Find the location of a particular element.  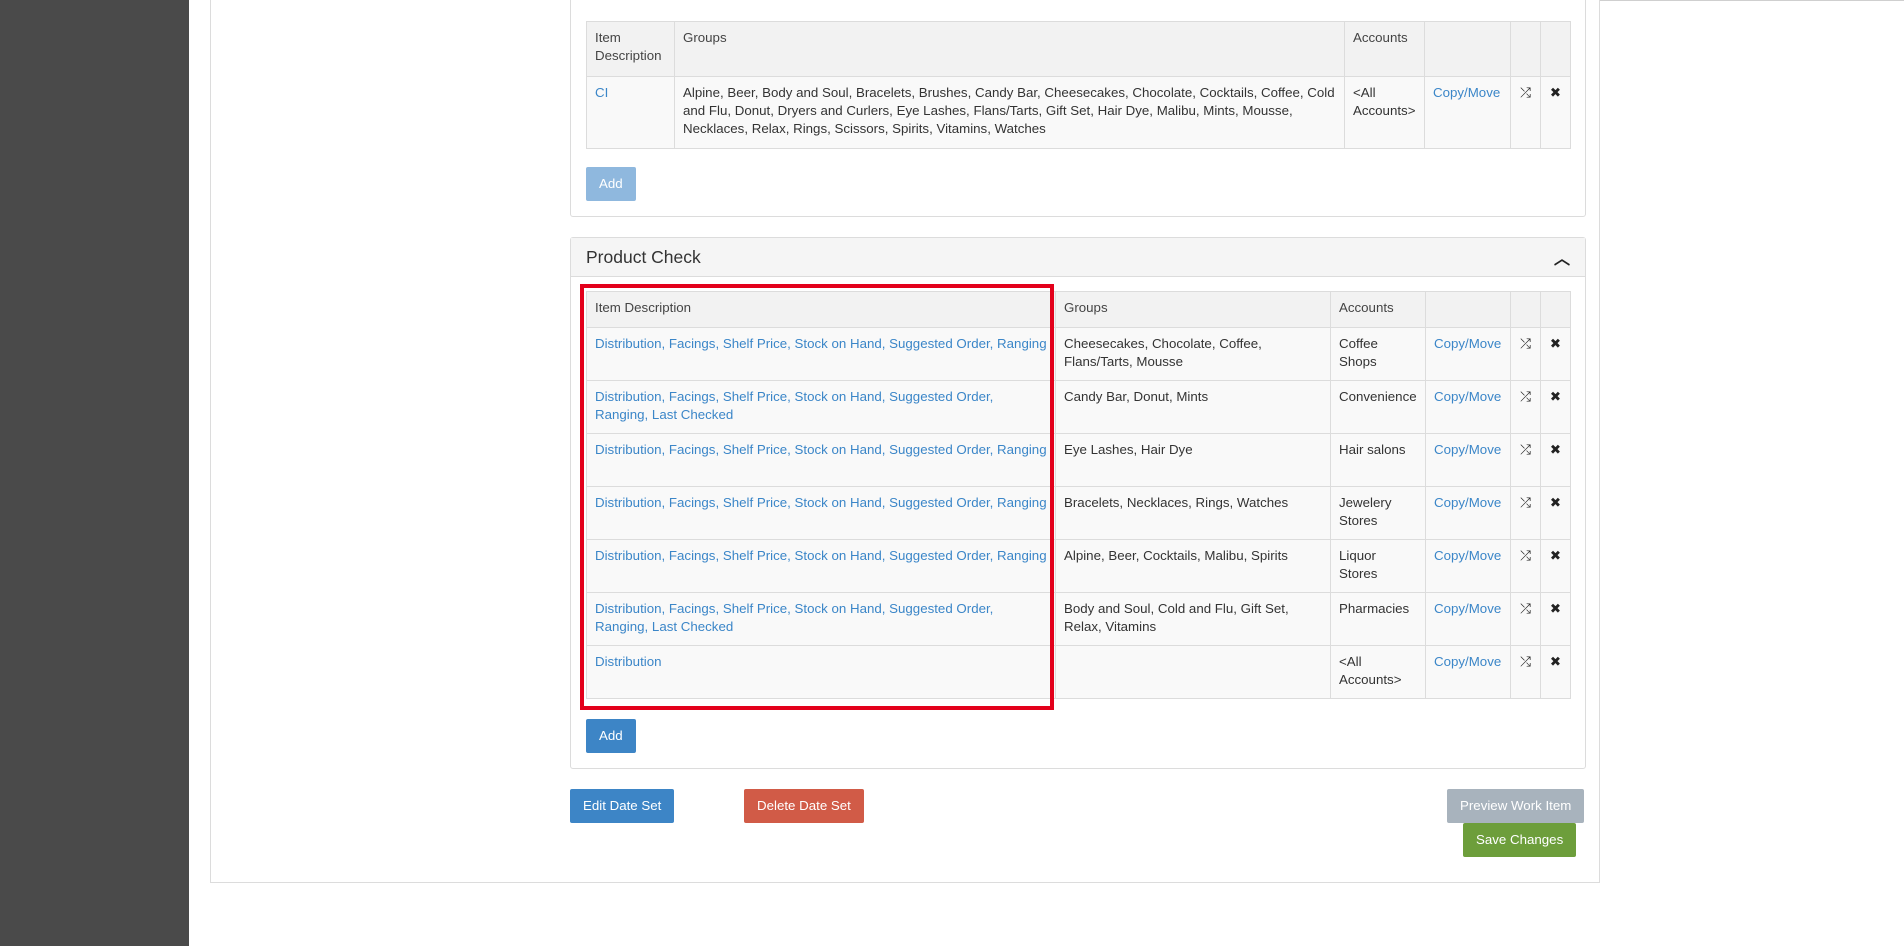

panel-heading: Product Check ︿ is located at coordinates (1078, 257).